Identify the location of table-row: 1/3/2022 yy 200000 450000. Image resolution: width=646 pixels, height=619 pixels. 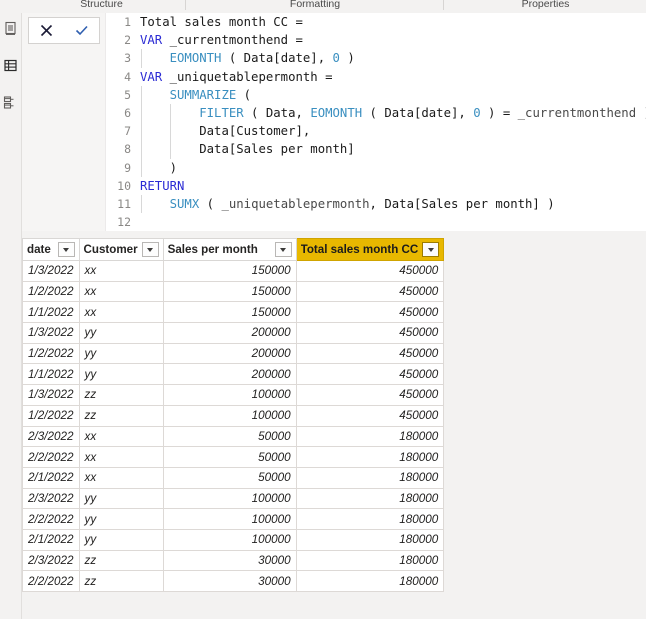
(233, 333).